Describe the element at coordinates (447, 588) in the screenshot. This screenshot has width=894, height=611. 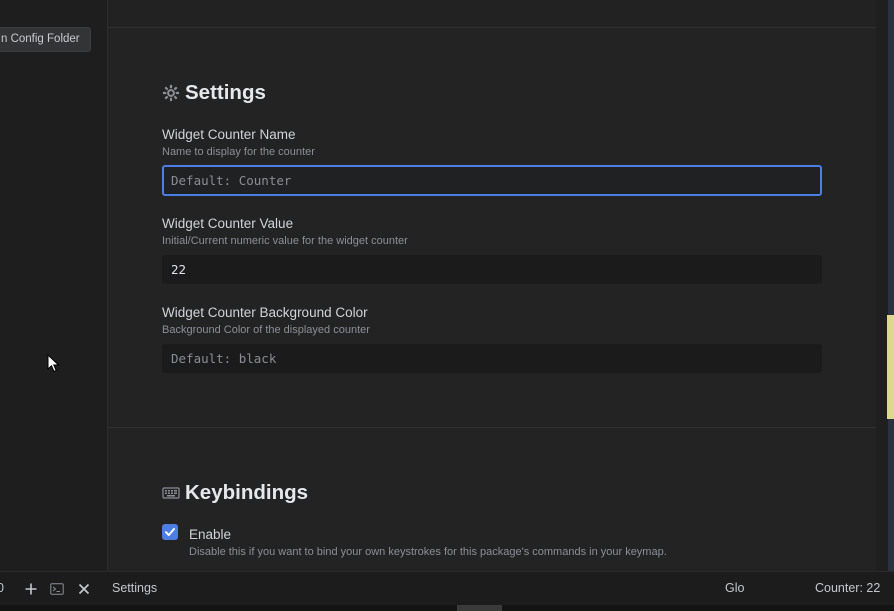
I see `status-bar: 0 Settings Glo Counter: 22` at that location.